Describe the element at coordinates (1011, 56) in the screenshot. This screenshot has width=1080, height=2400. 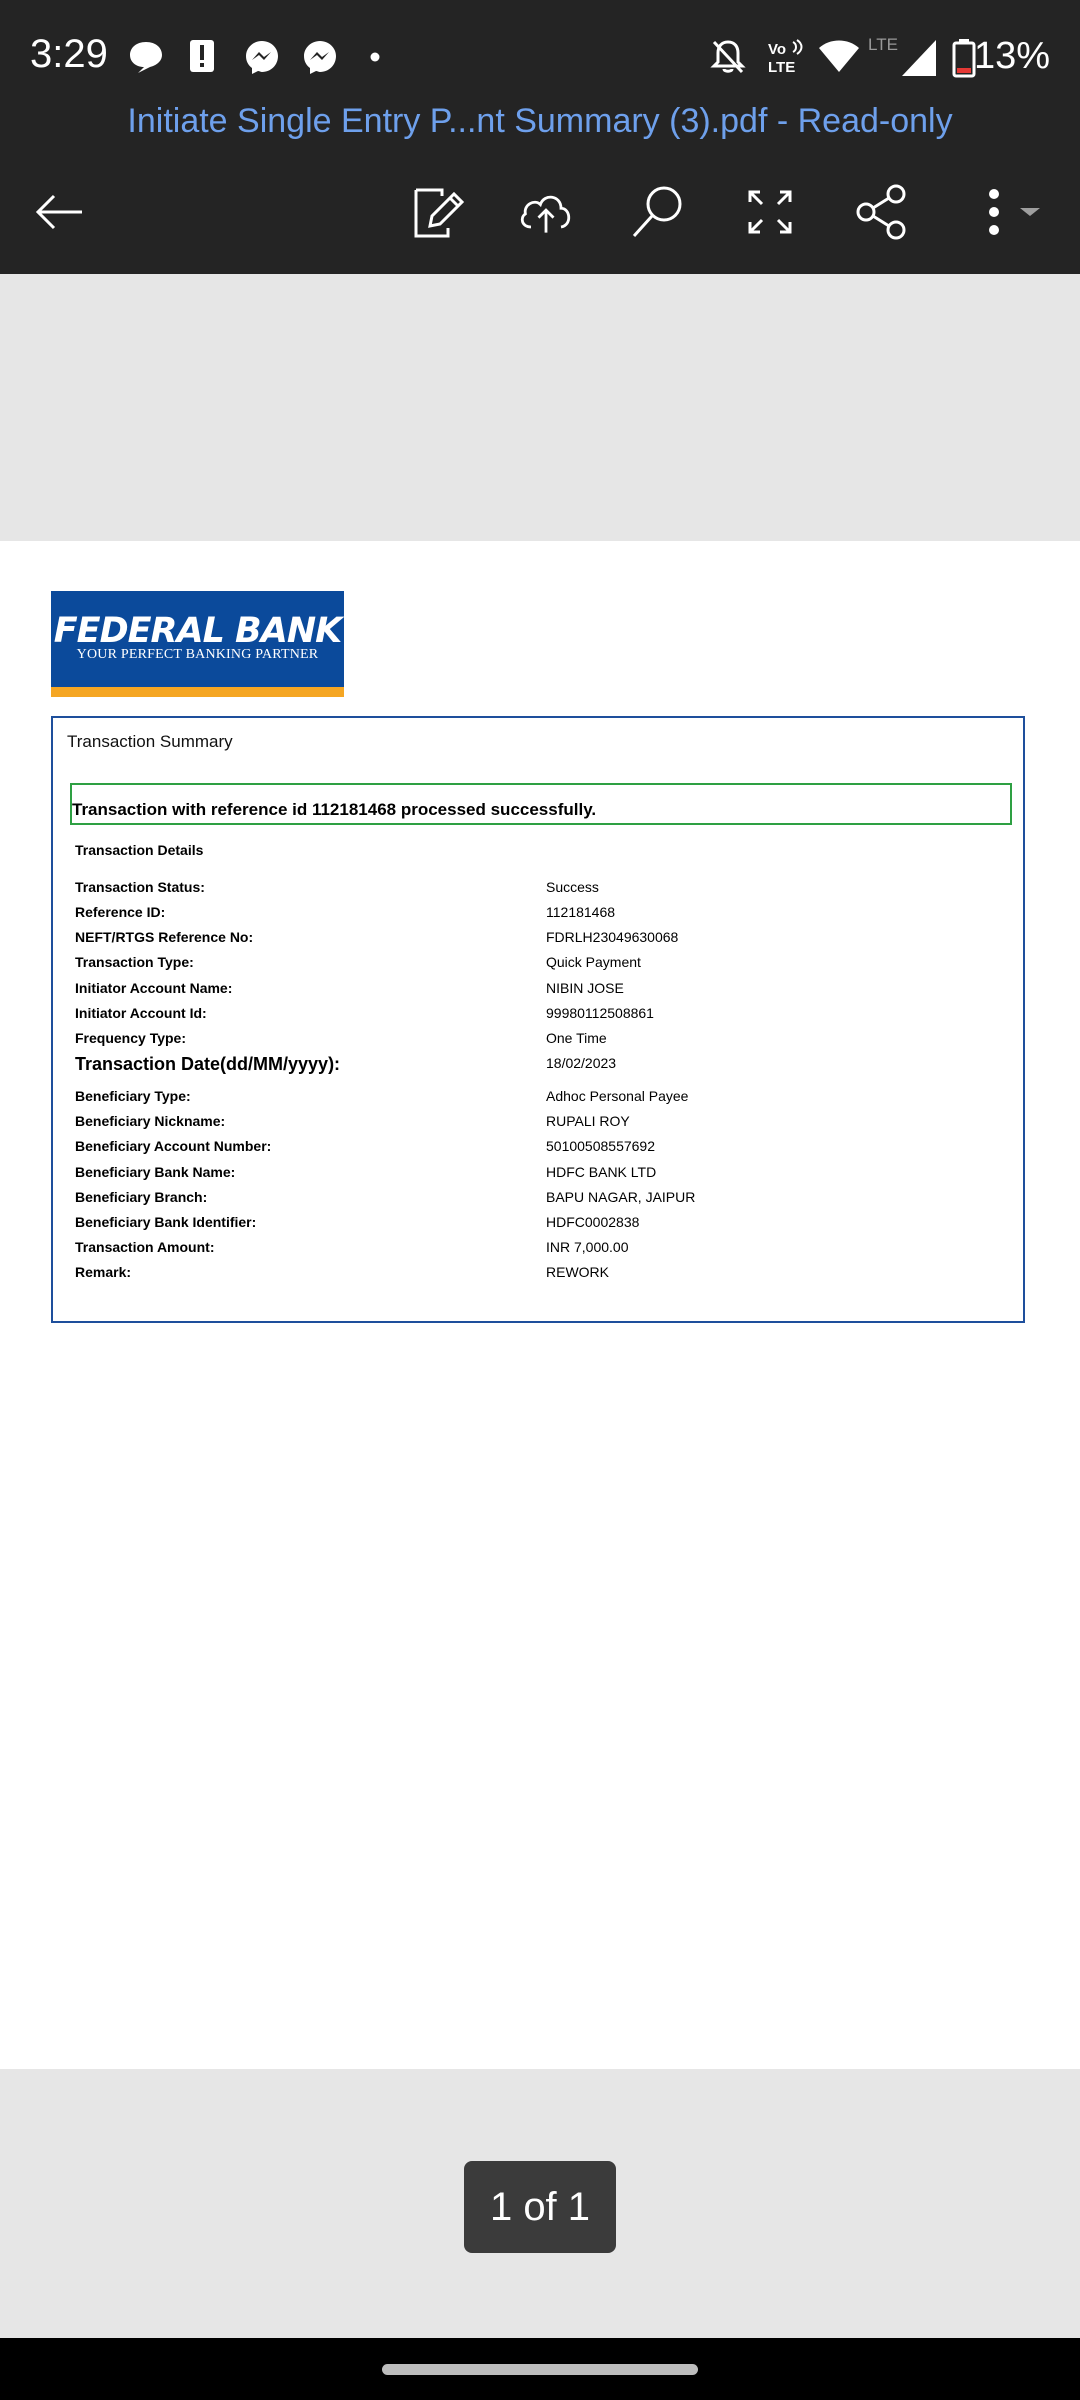
I see `battery-percentage: 13%` at that location.